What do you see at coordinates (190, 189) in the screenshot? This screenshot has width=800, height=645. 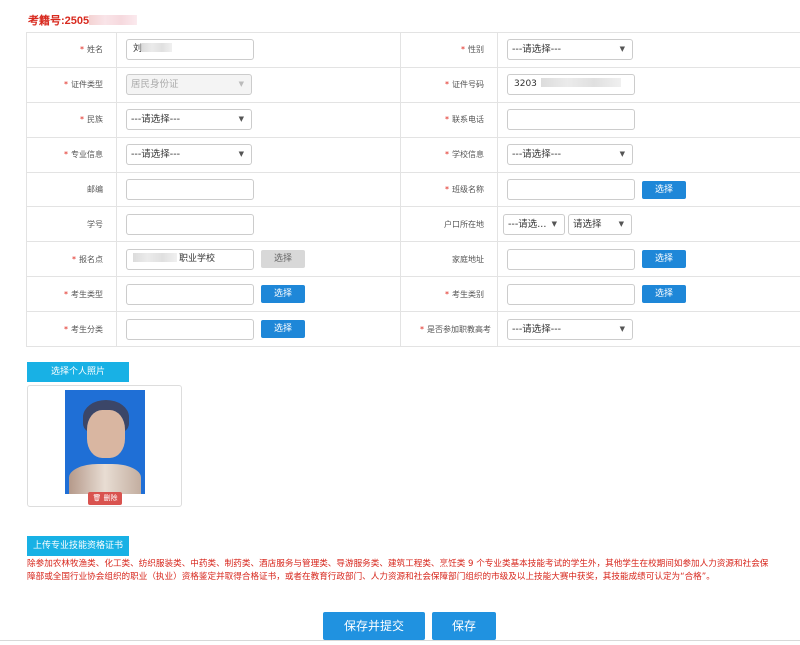 I see `postcode-input` at bounding box center [190, 189].